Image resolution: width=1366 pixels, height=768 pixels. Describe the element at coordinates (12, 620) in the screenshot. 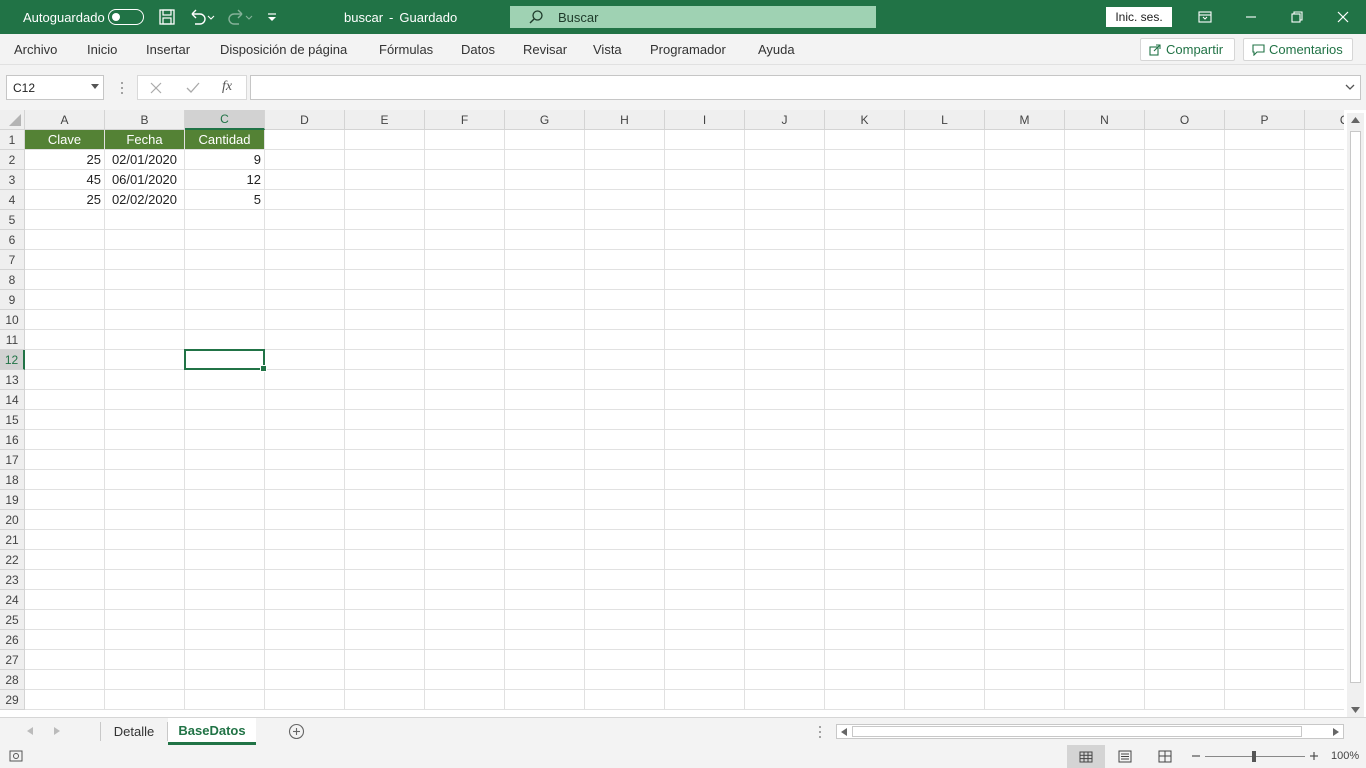

I see `row-header-25: 25` at that location.